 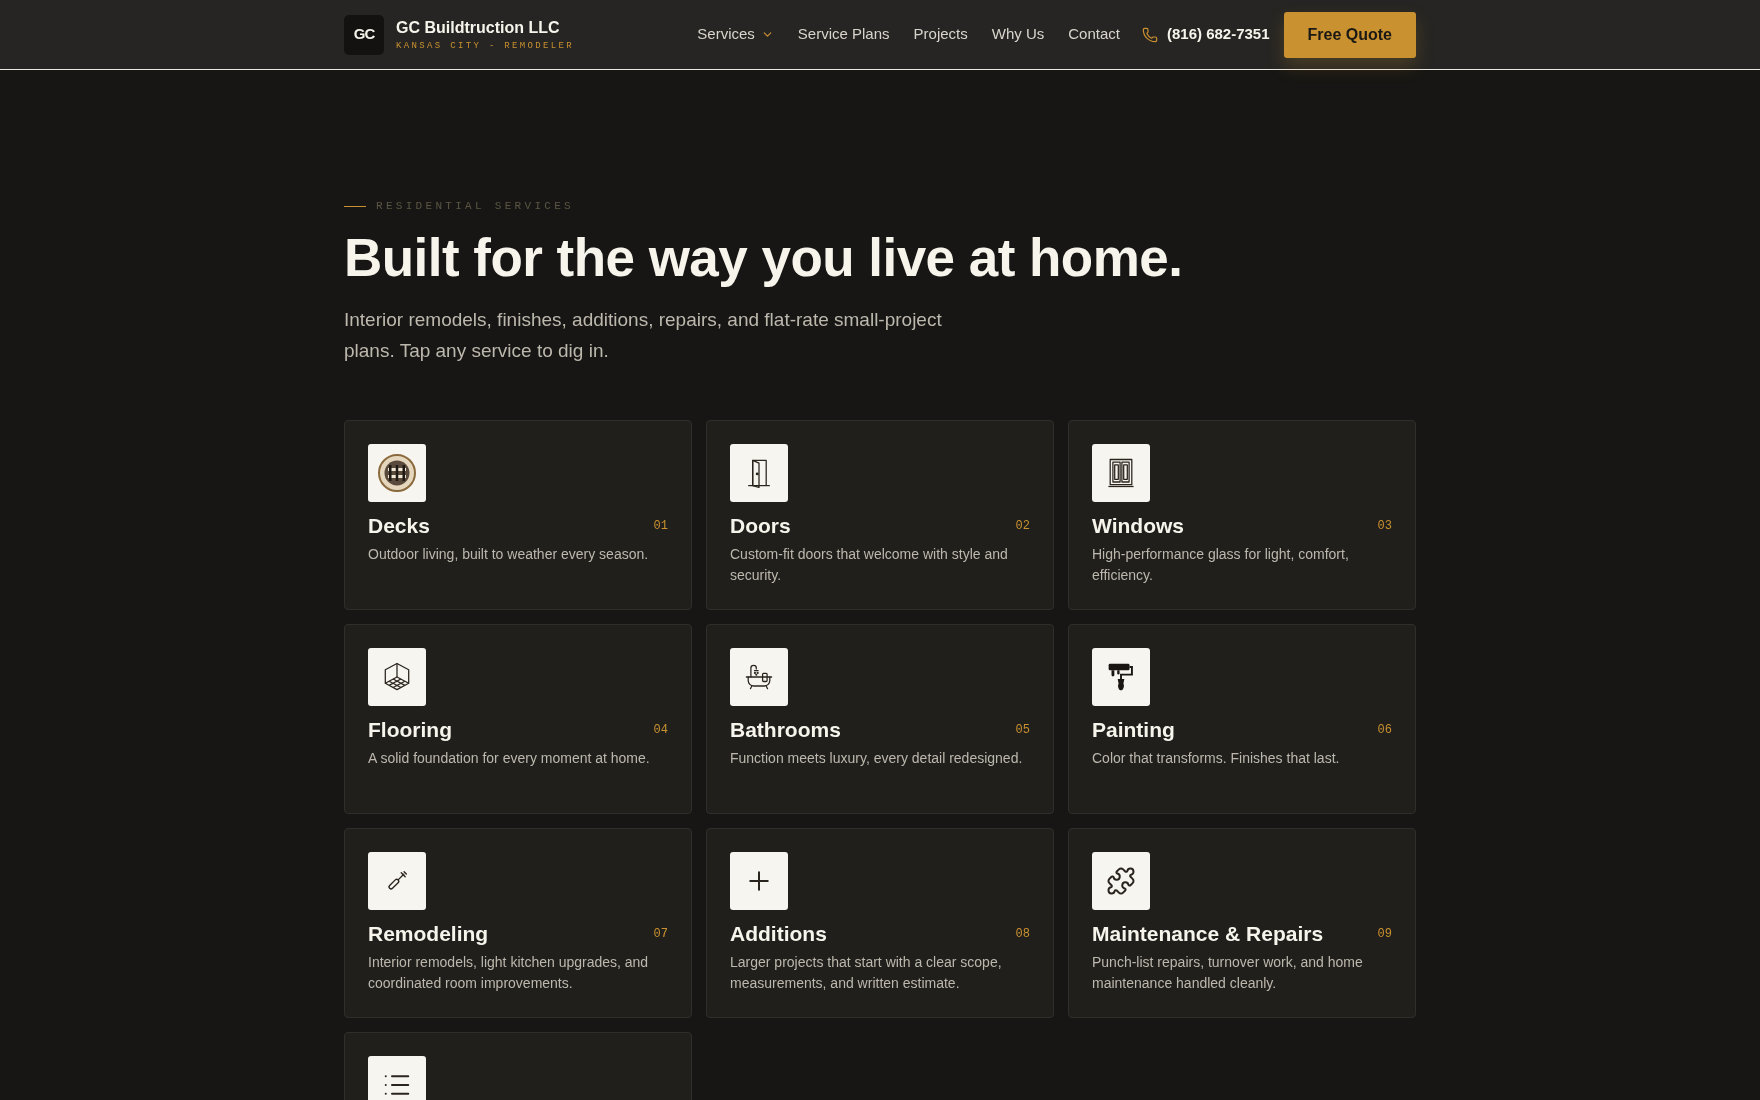 What do you see at coordinates (397, 1078) in the screenshot?
I see `list-icon` at bounding box center [397, 1078].